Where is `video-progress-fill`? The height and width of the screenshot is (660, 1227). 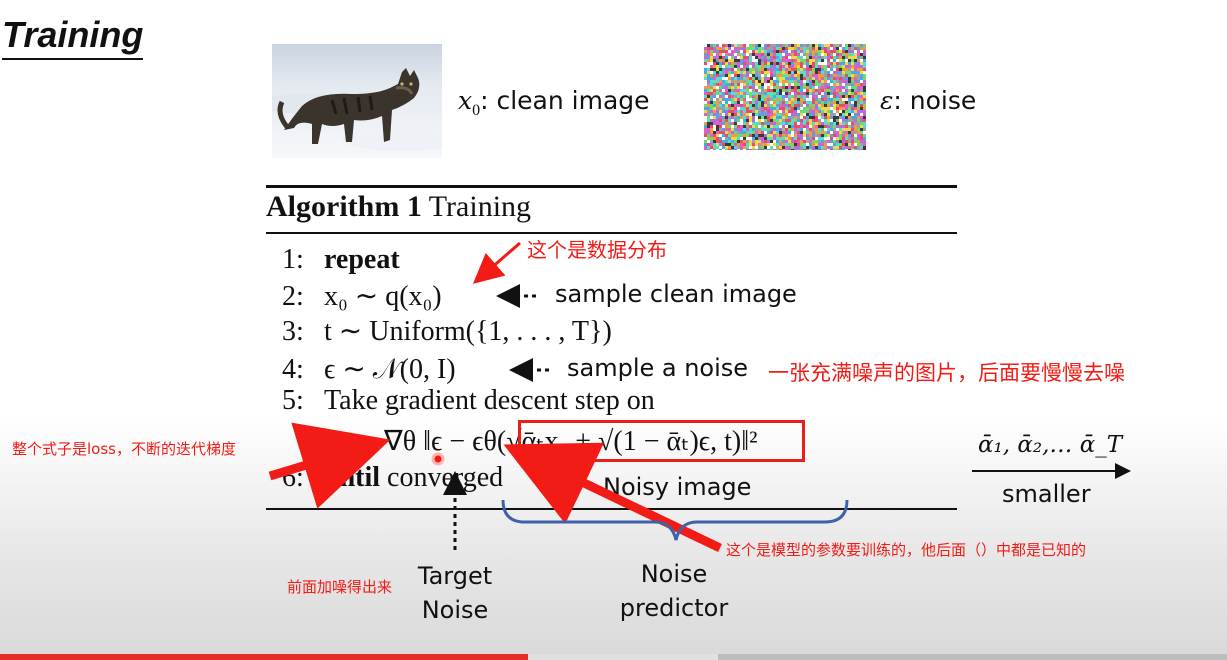 video-progress-fill is located at coordinates (264, 657).